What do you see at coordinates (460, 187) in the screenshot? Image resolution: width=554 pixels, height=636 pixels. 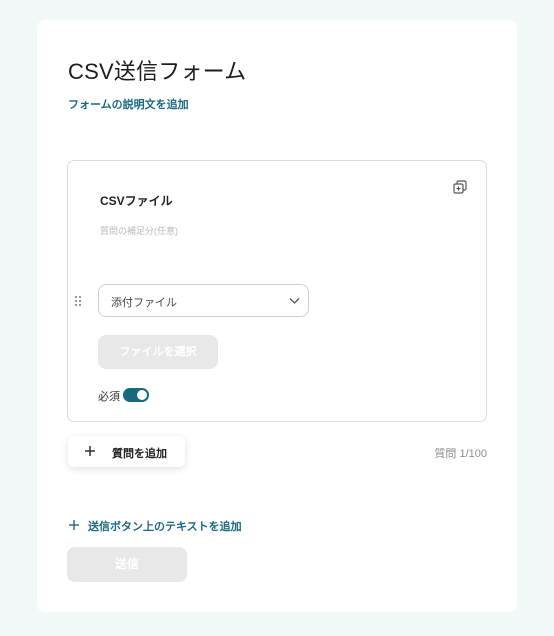 I see `copy-icon` at bounding box center [460, 187].